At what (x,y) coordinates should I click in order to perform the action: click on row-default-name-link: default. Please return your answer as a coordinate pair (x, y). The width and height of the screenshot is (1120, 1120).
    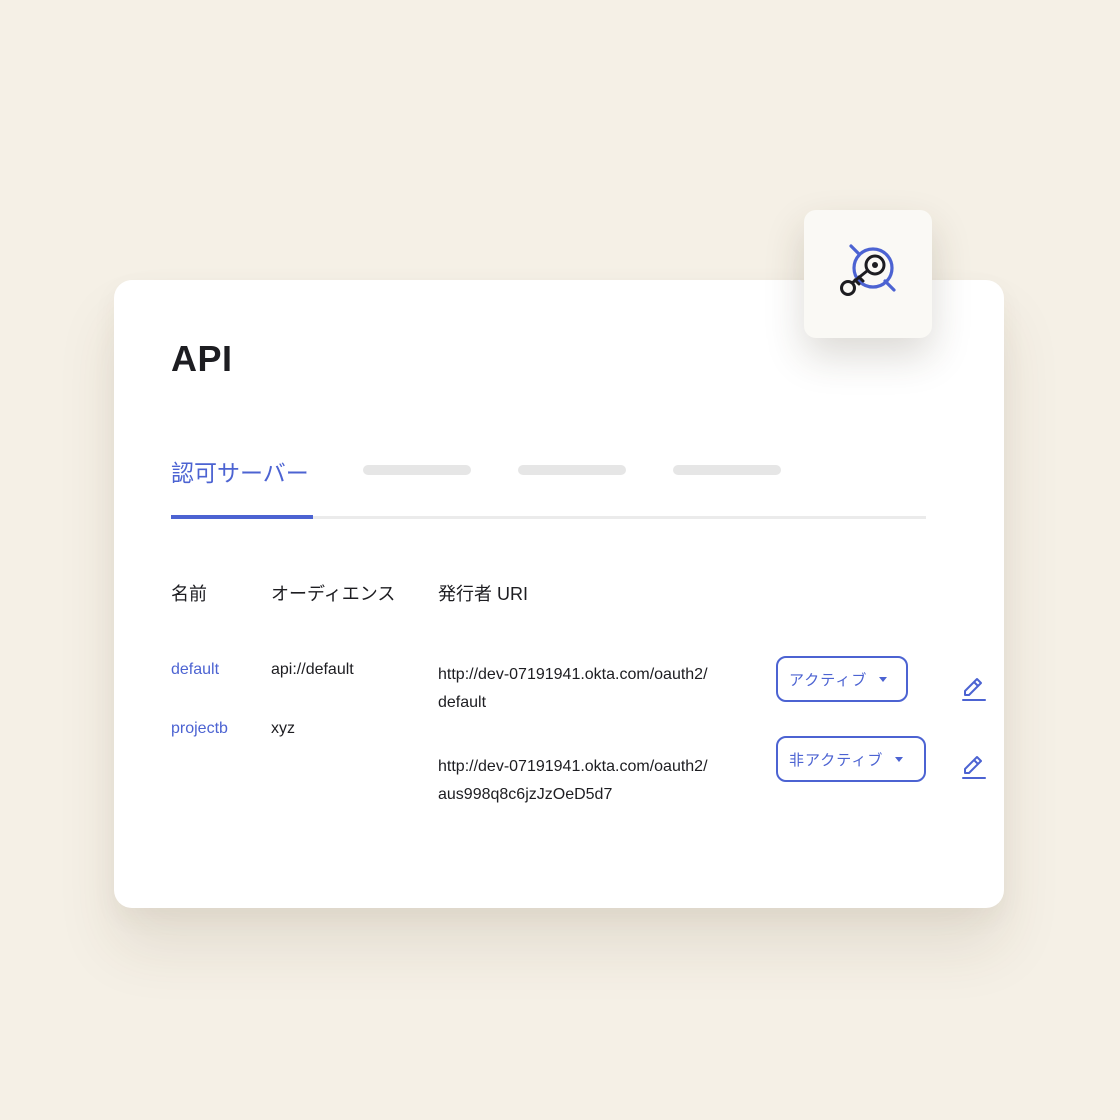
    Looking at the image, I should click on (195, 670).